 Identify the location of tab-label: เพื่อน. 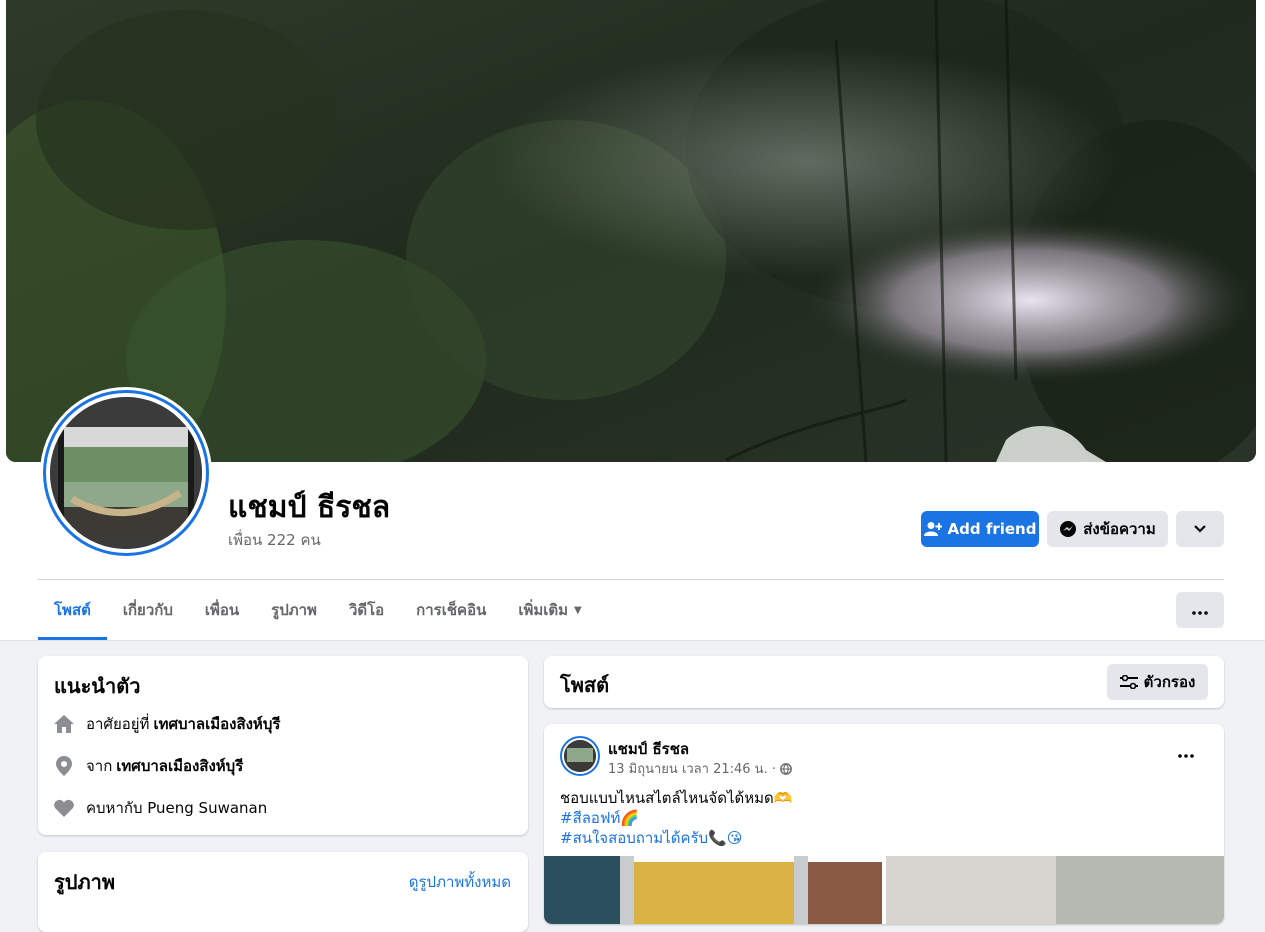
(222, 610).